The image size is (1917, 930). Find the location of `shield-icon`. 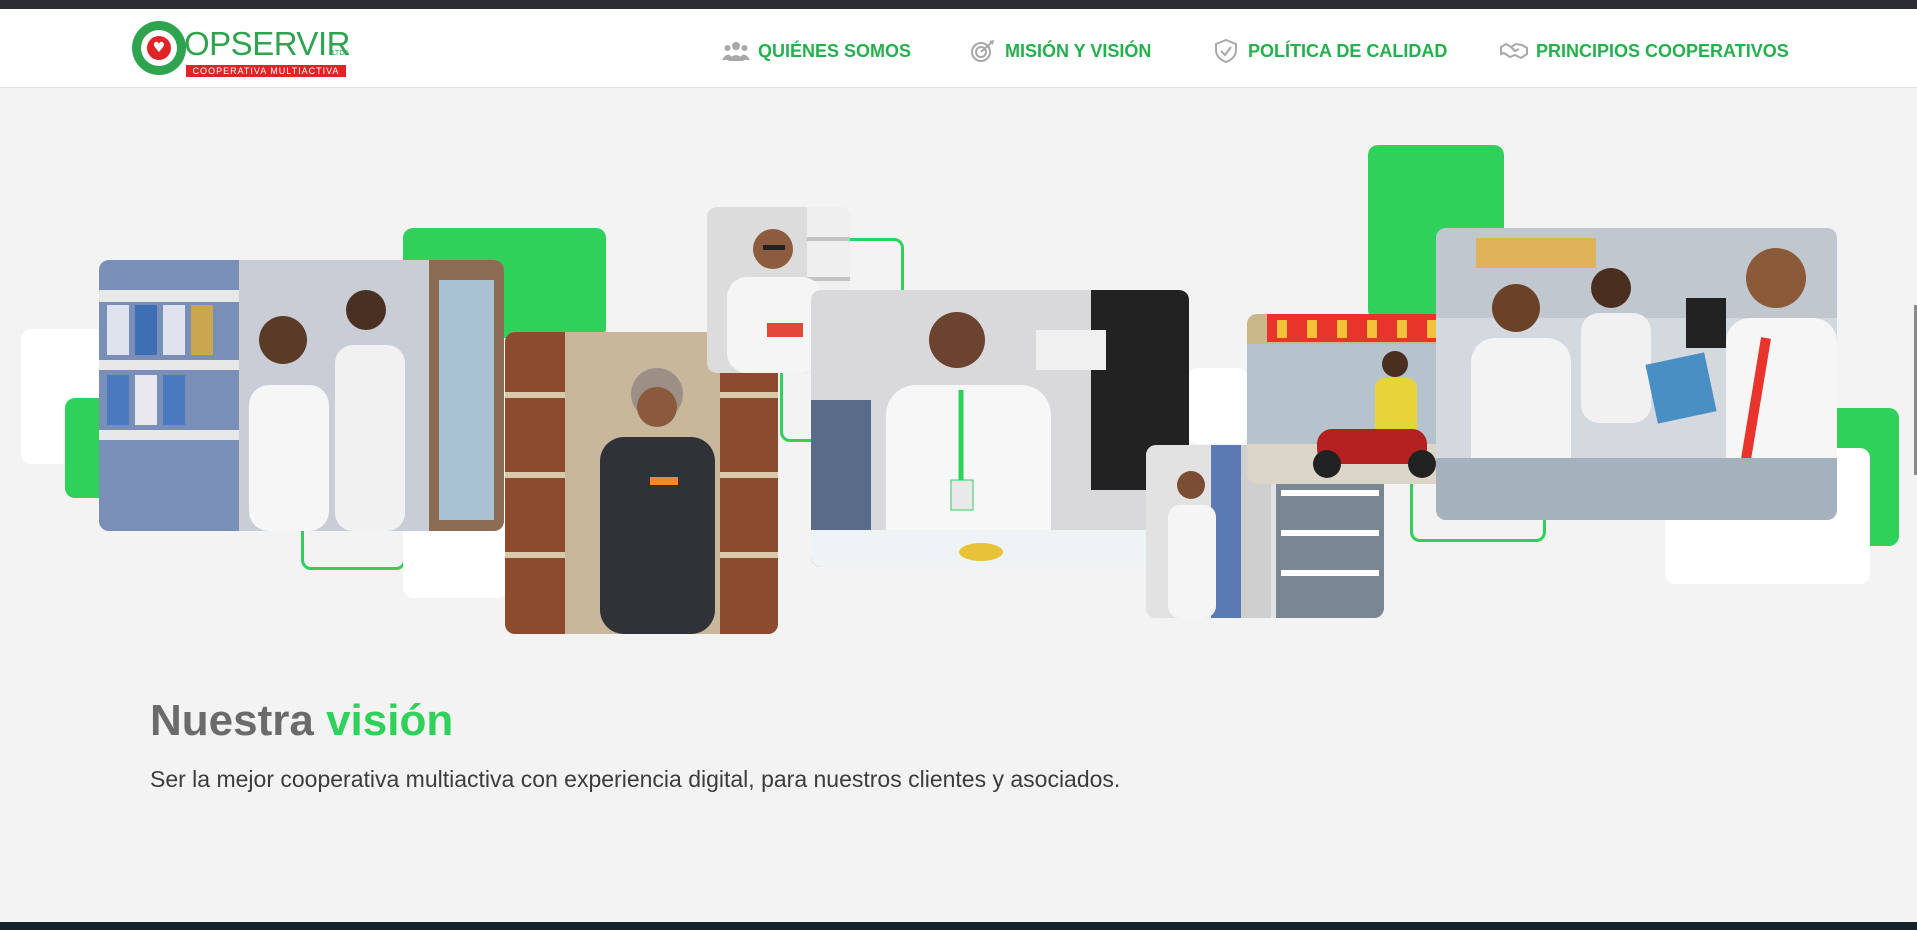

shield-icon is located at coordinates (1226, 51).